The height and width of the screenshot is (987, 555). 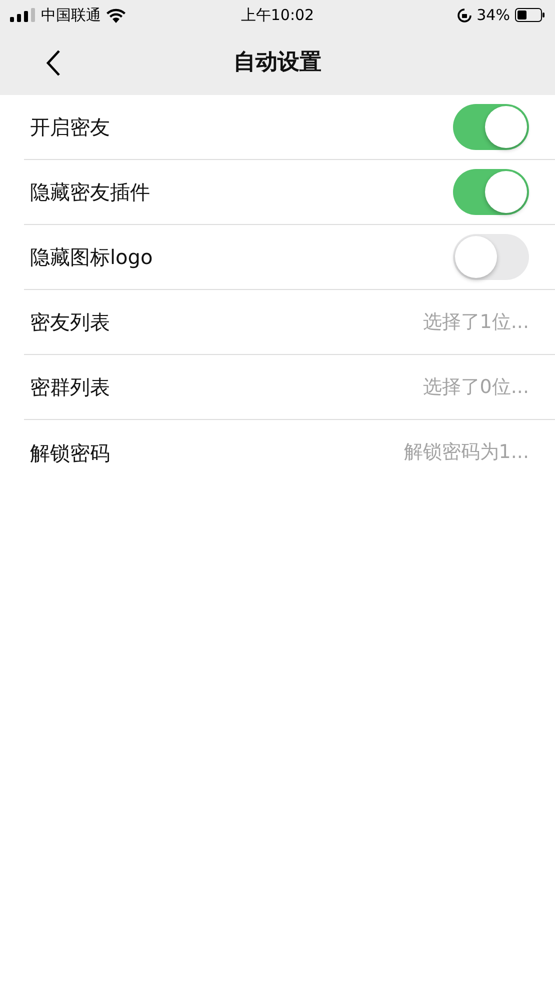 What do you see at coordinates (289, 192) in the screenshot?
I see `settings-row: 隐藏密友插件` at bounding box center [289, 192].